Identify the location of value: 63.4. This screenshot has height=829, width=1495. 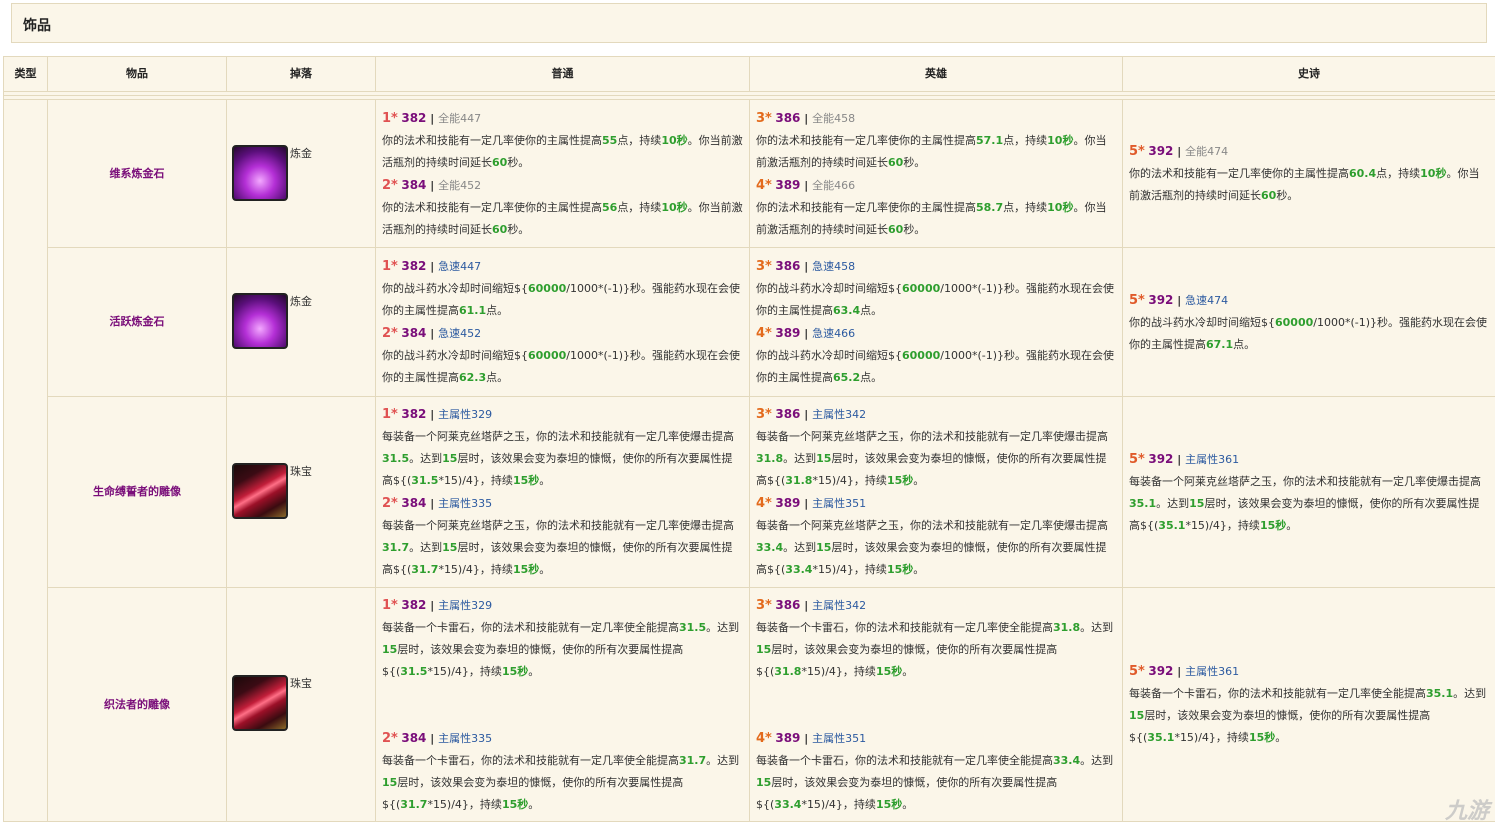
(847, 310).